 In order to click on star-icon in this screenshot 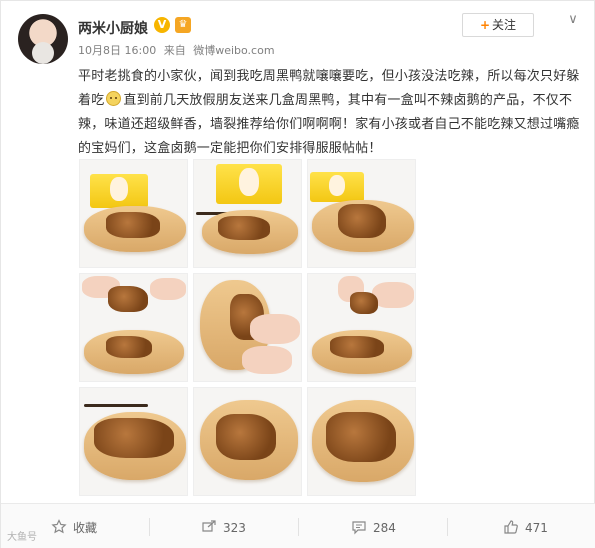, I will do `click(59, 526)`.